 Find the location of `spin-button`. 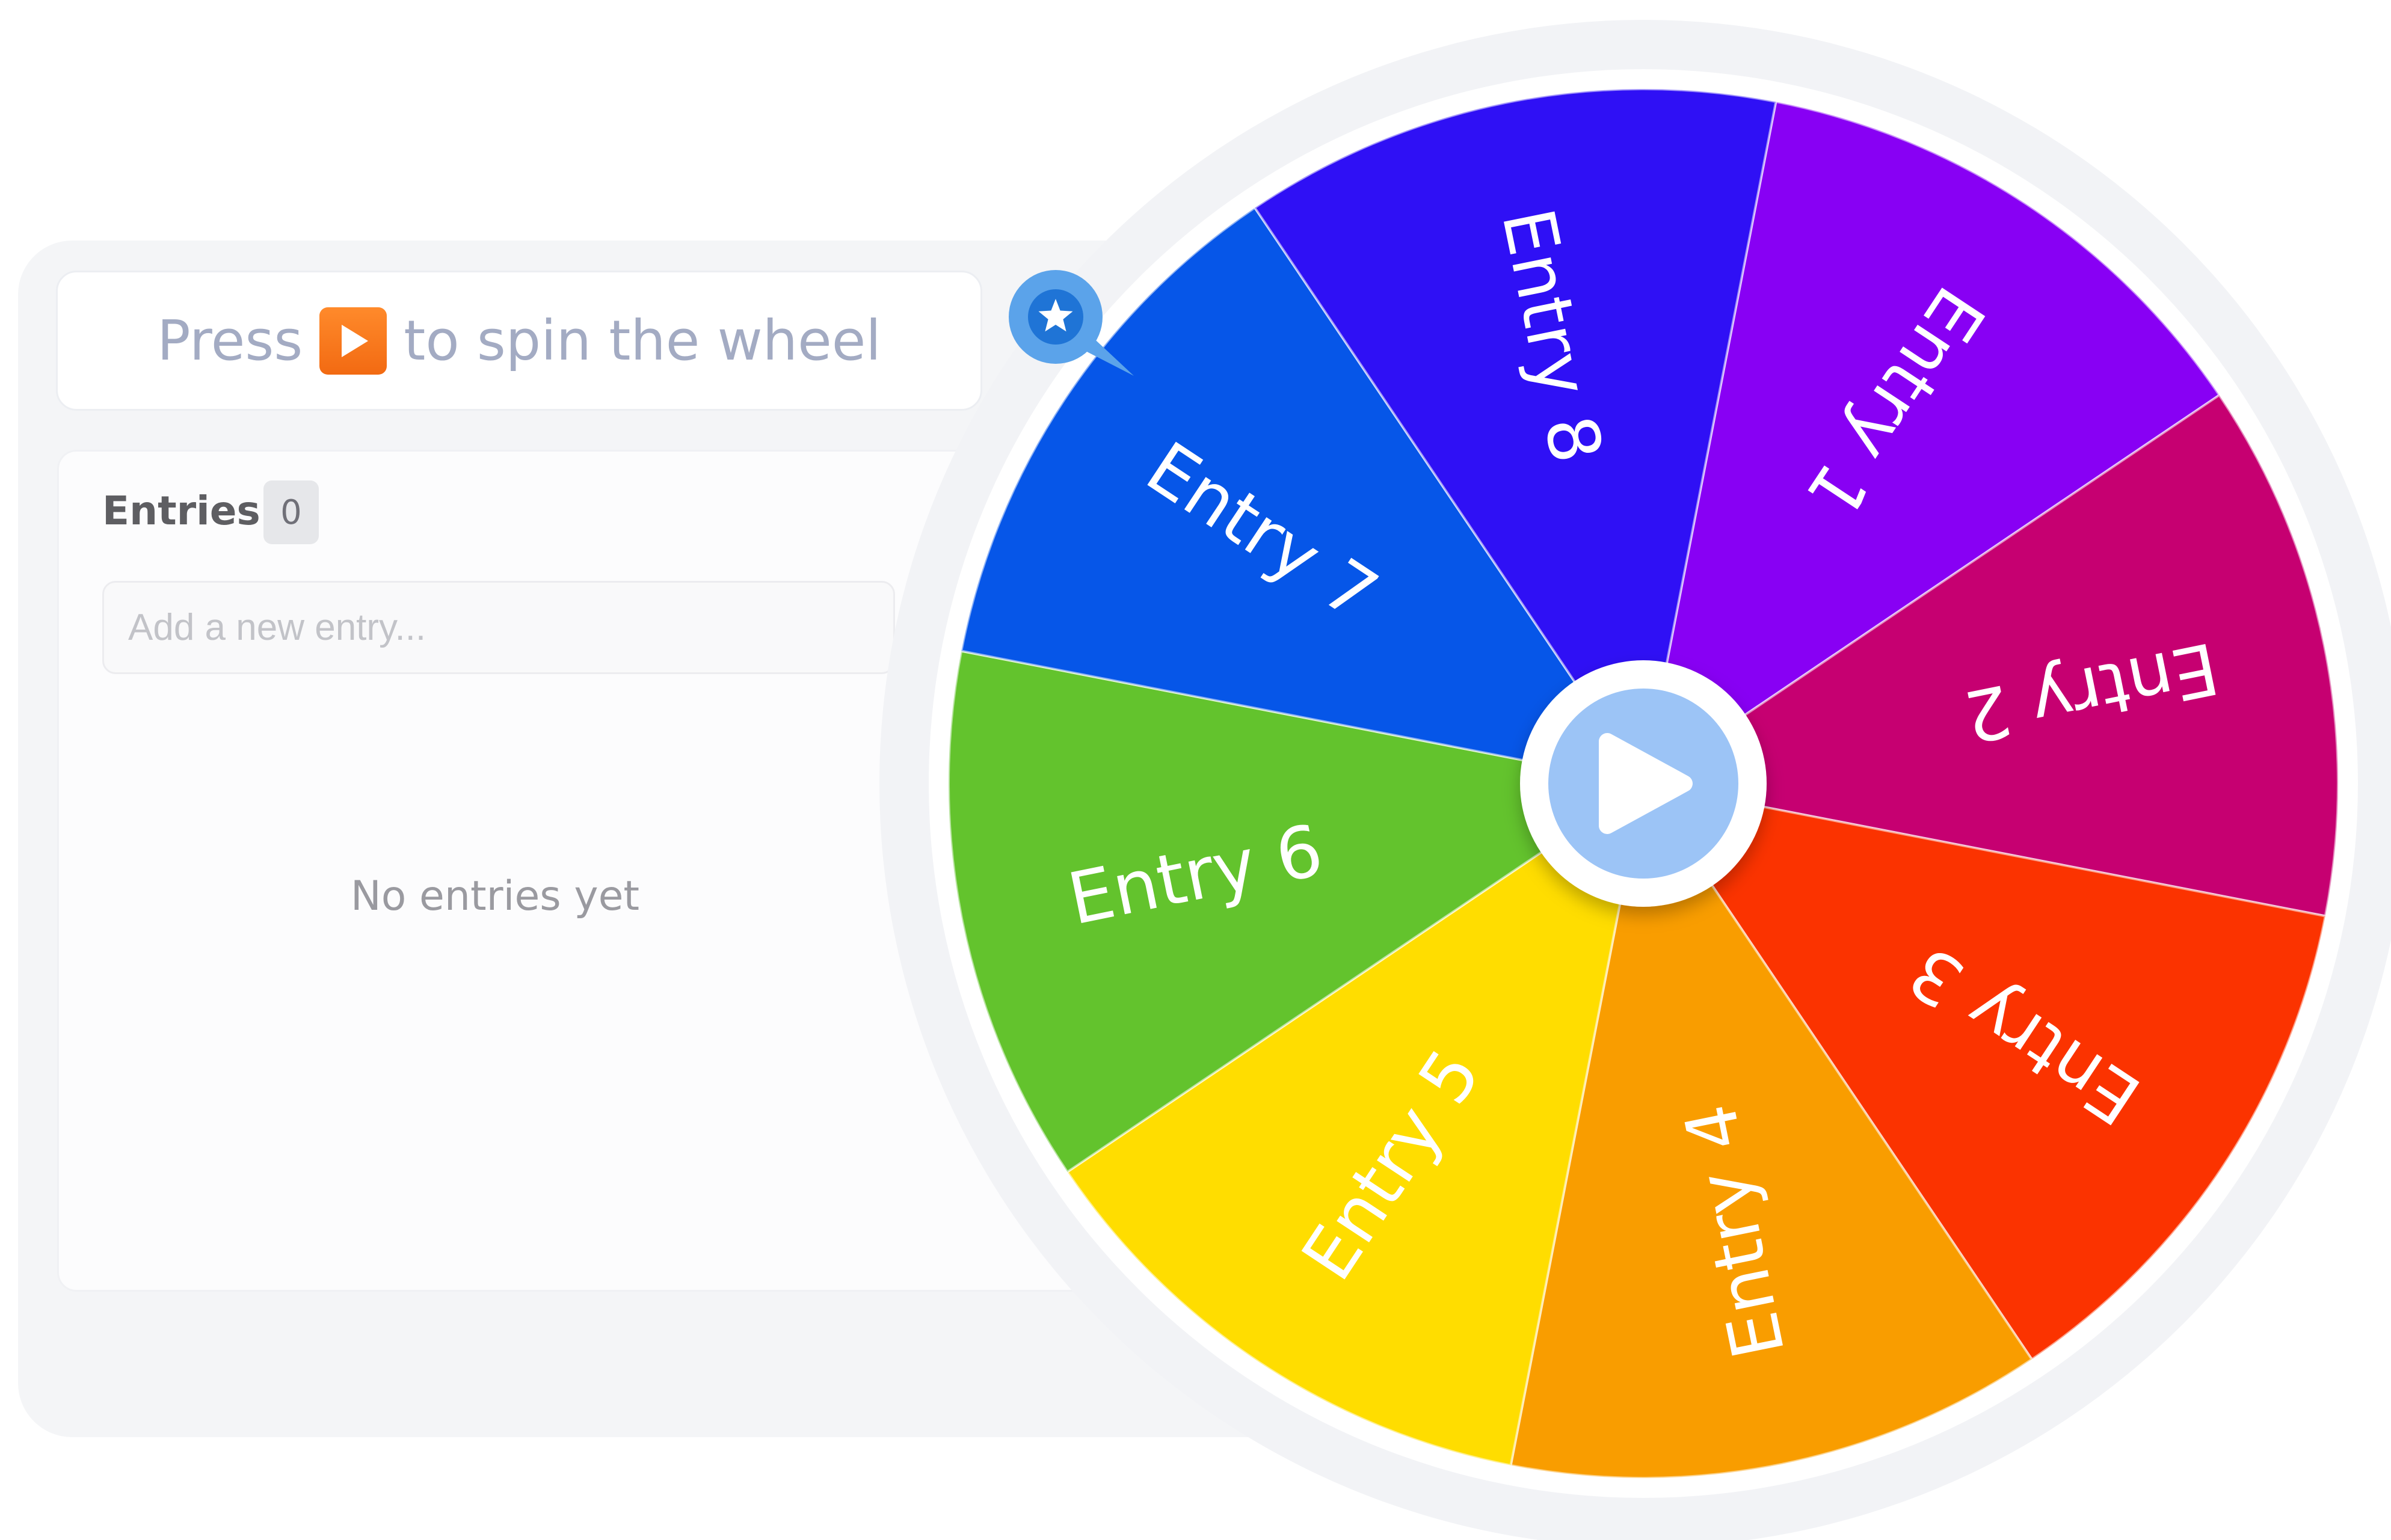

spin-button is located at coordinates (1643, 783).